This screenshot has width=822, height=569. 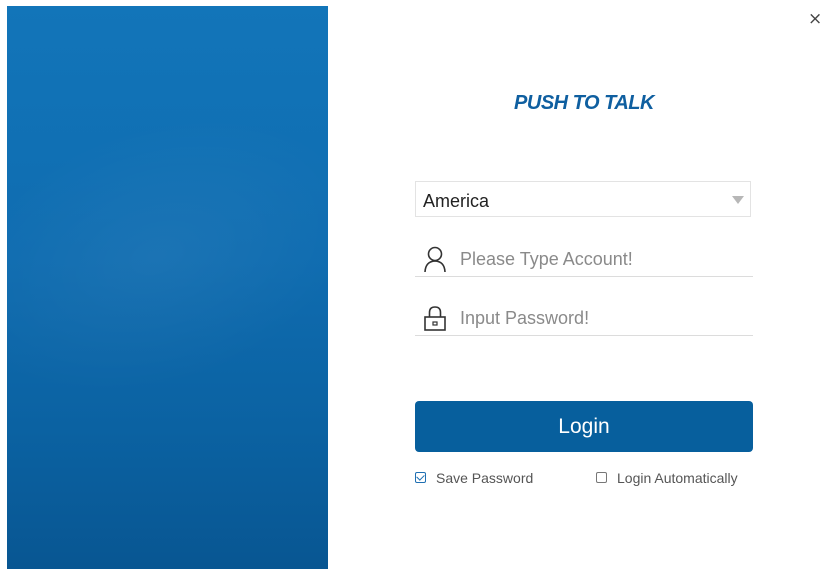 What do you see at coordinates (420, 477) in the screenshot?
I see `checkbox-checked-icon` at bounding box center [420, 477].